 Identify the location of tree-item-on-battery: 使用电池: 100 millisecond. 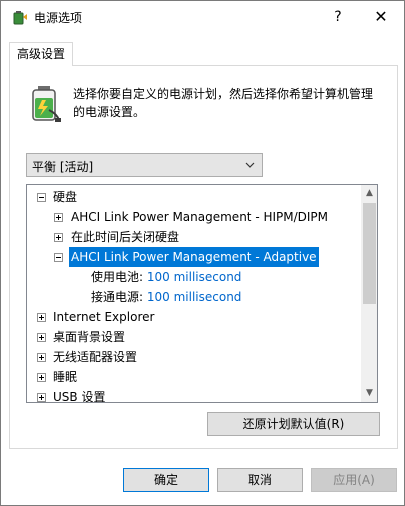
(166, 277).